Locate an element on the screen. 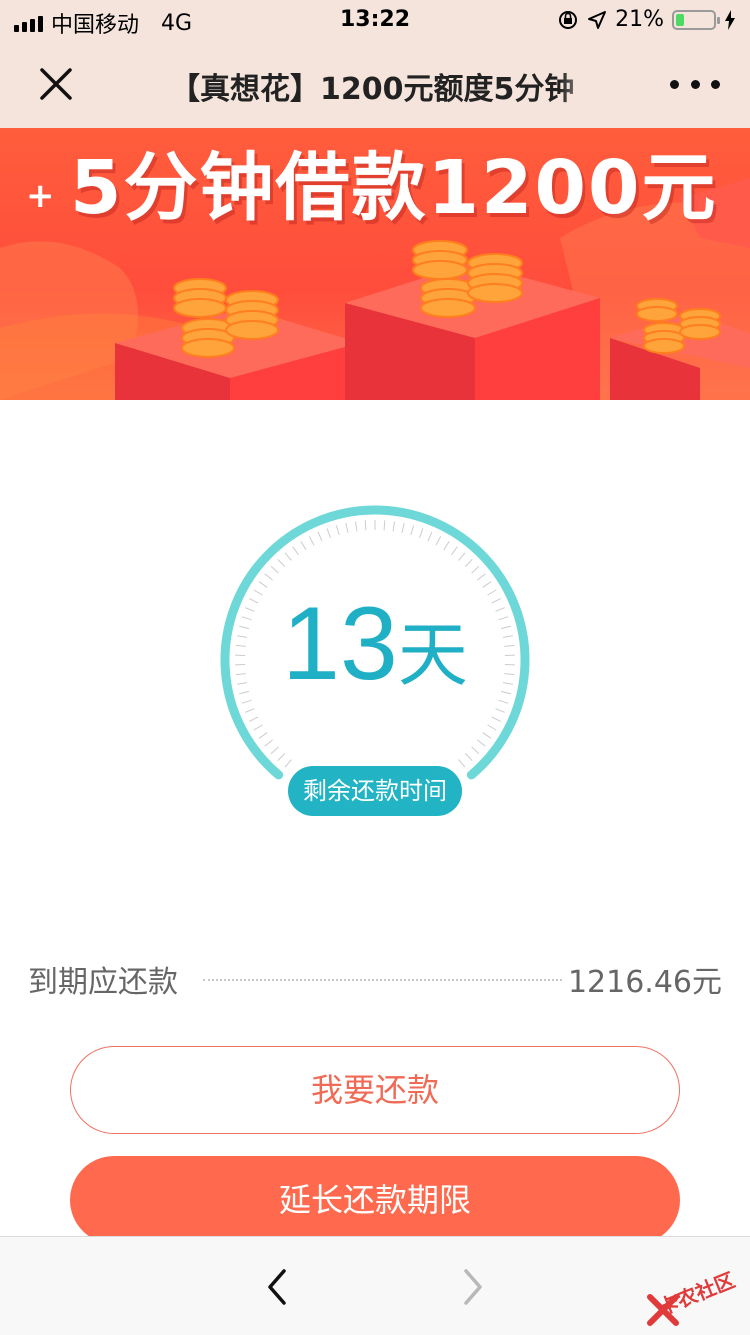 The width and height of the screenshot is (750, 1335). countdown-value: 13天 is located at coordinates (375, 644).